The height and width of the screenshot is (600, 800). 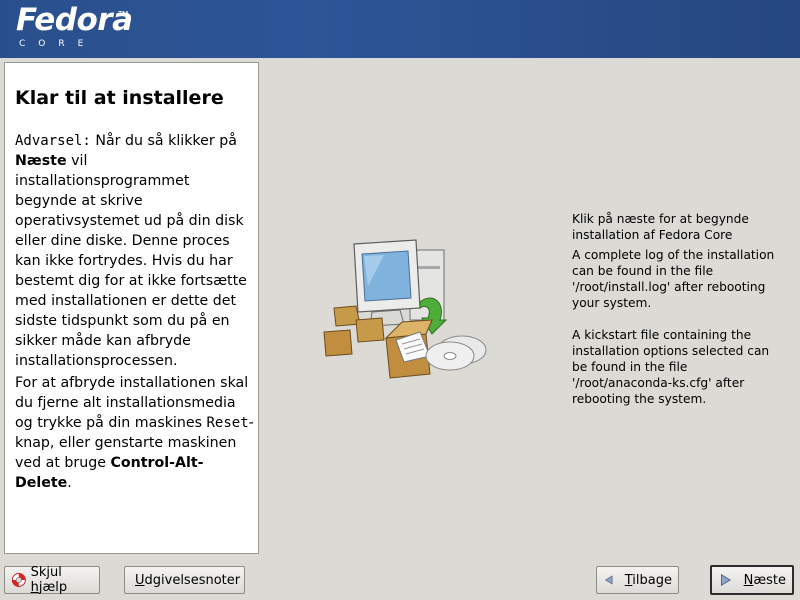 I want to click on lifebuoy-icon, so click(x=18, y=580).